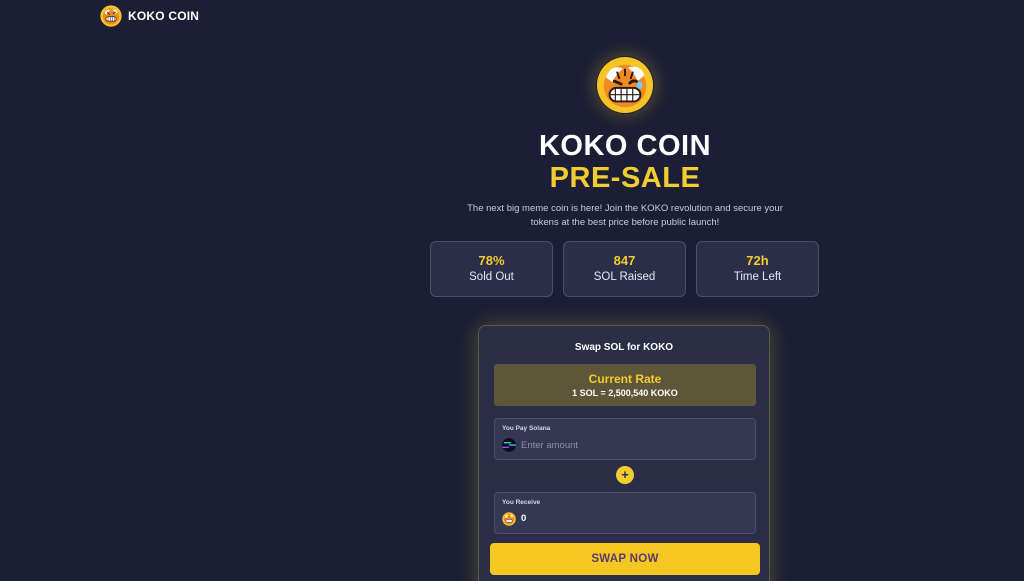 This screenshot has height=581, width=1024. What do you see at coordinates (164, 16) in the screenshot?
I see `brand-name: KOKO COIN` at bounding box center [164, 16].